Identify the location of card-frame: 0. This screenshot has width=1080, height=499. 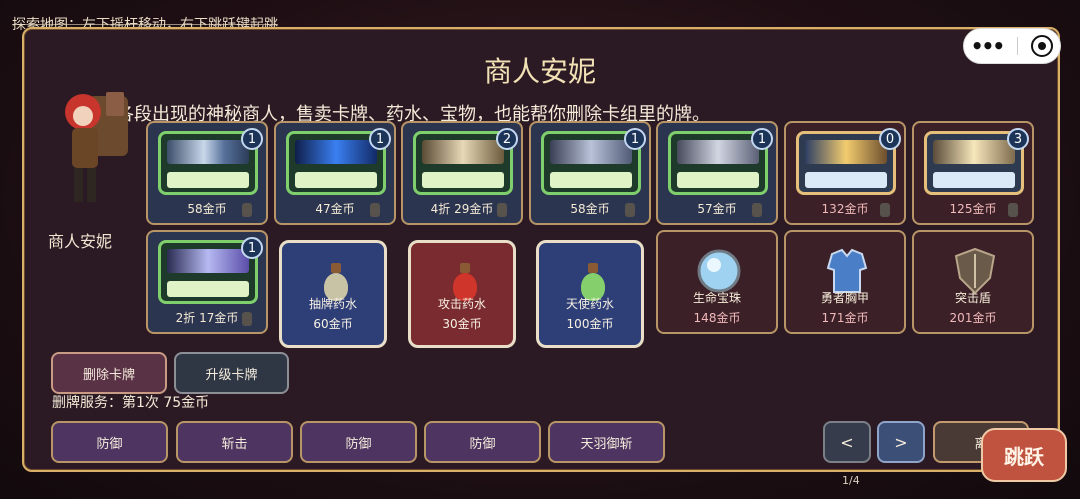
(848, 161).